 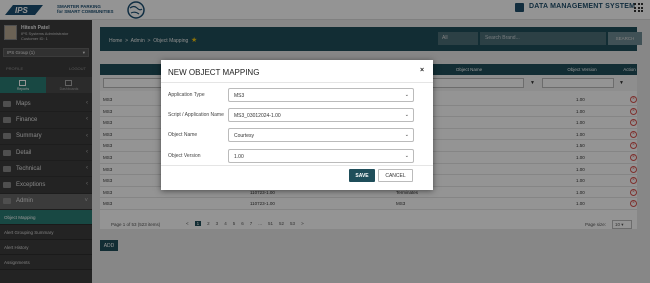 What do you see at coordinates (422, 70) in the screenshot?
I see `close-icon: ×` at bounding box center [422, 70].